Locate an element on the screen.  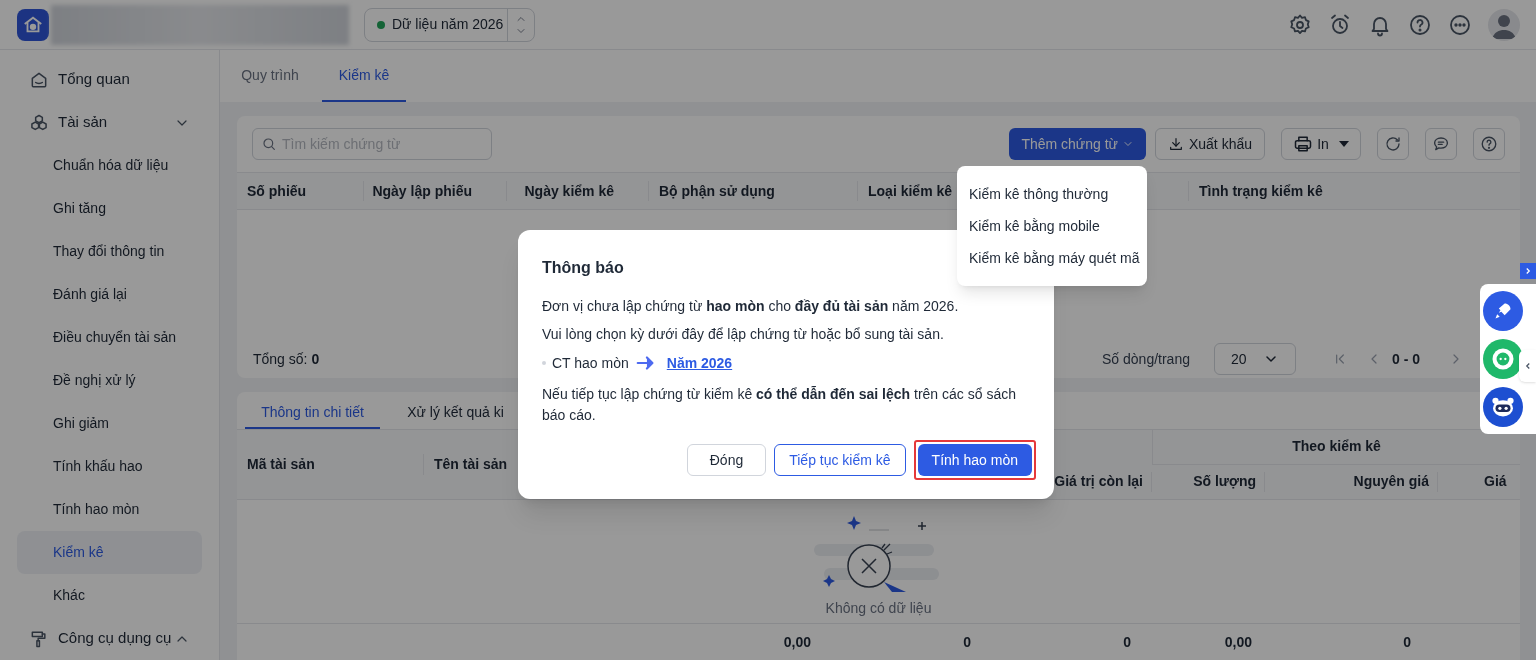
sidebar-item: Đề nghị xử lý is located at coordinates (109, 380).